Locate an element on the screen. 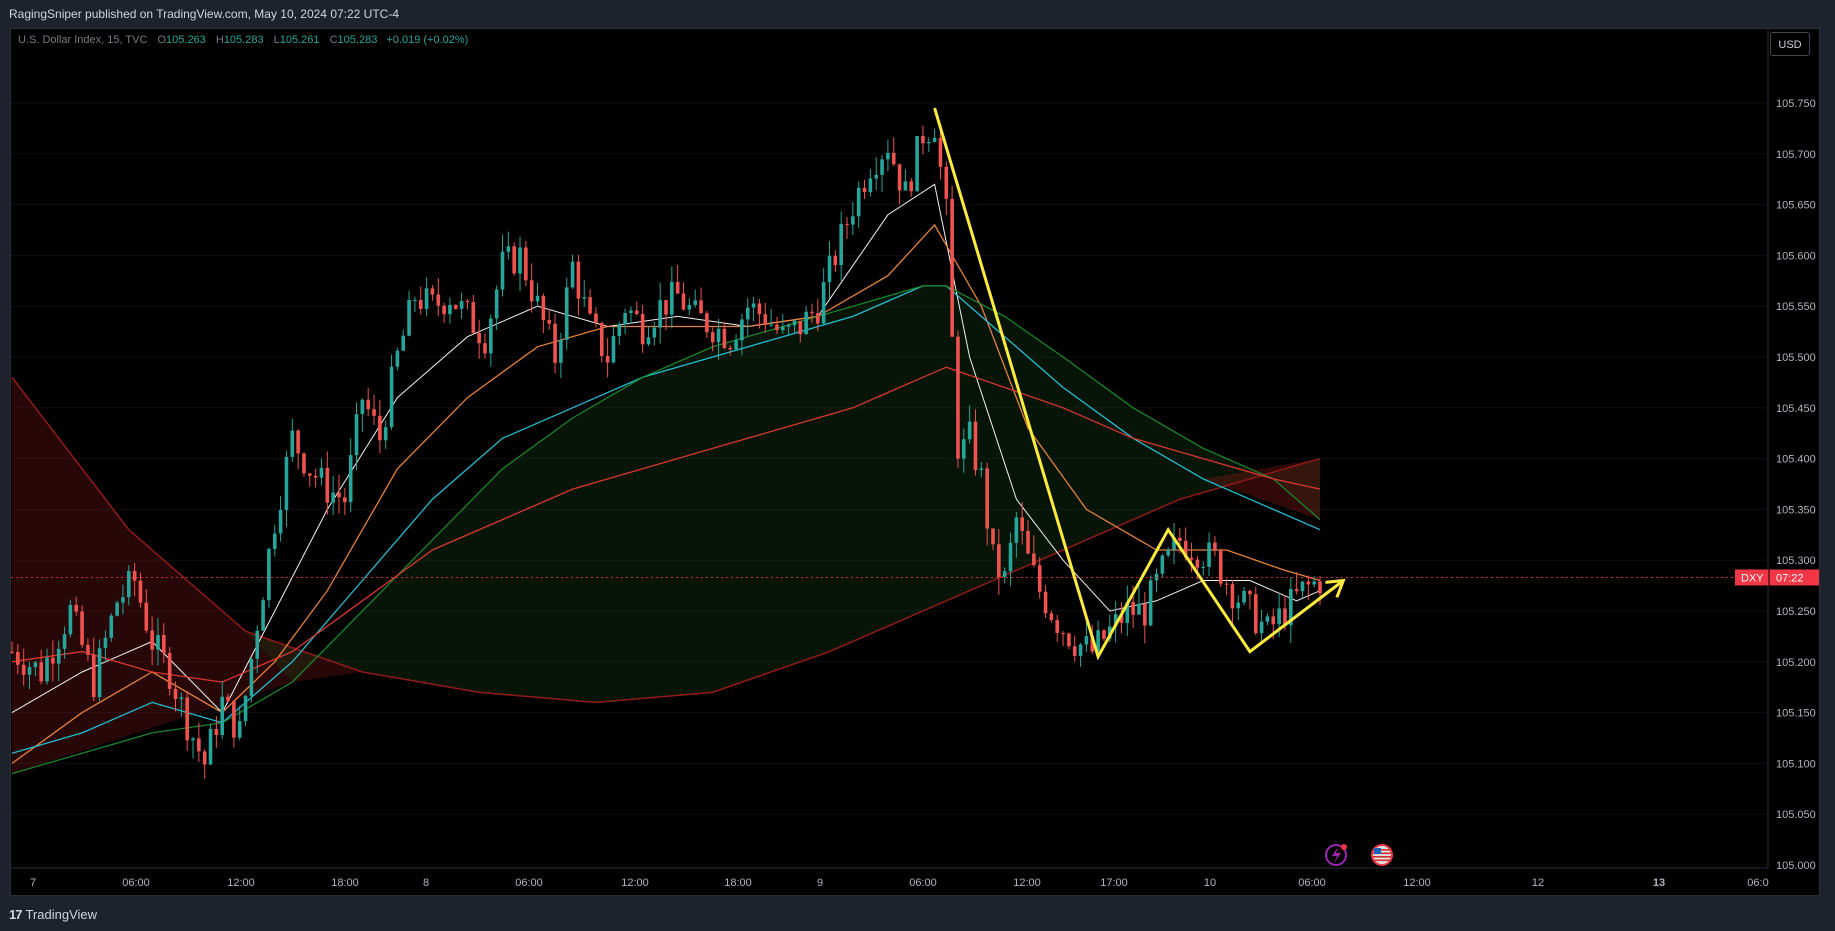  lightning-event-icon is located at coordinates (1336, 855).